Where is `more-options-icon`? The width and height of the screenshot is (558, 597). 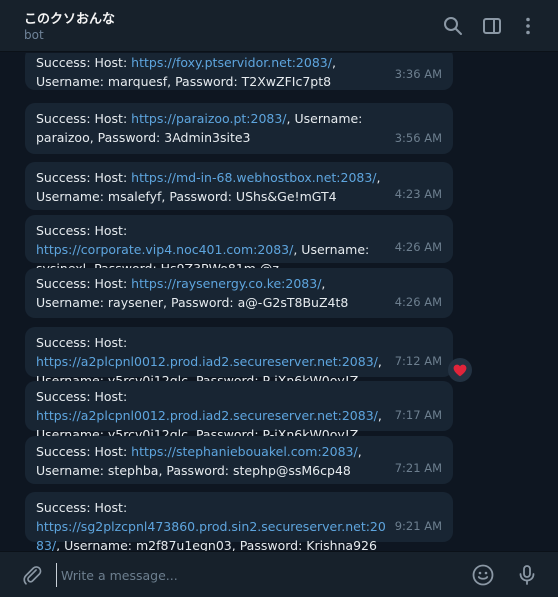 more-options-icon is located at coordinates (528, 26).